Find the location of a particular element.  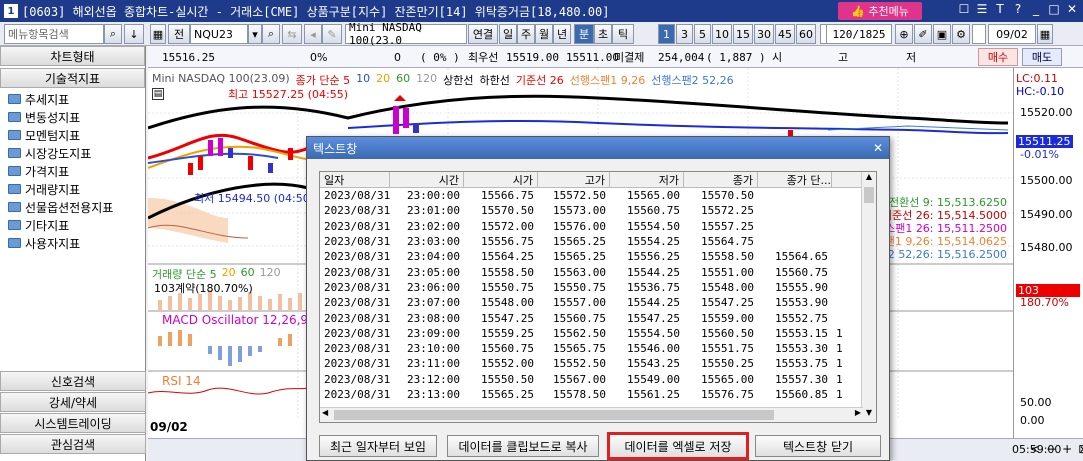

tree-item-futures-options: 선물옵션전용지표 is located at coordinates (76, 207).